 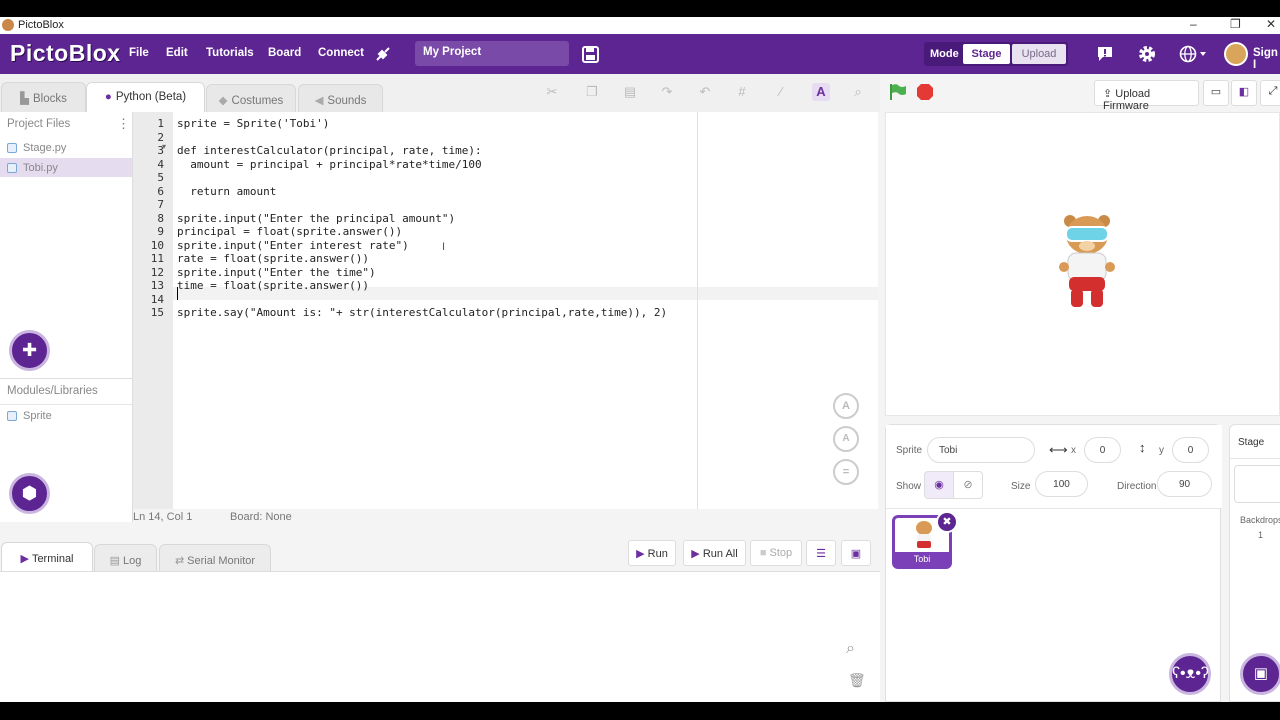 I want to click on tab-sounds: ◀ Sounds, so click(x=340, y=98).